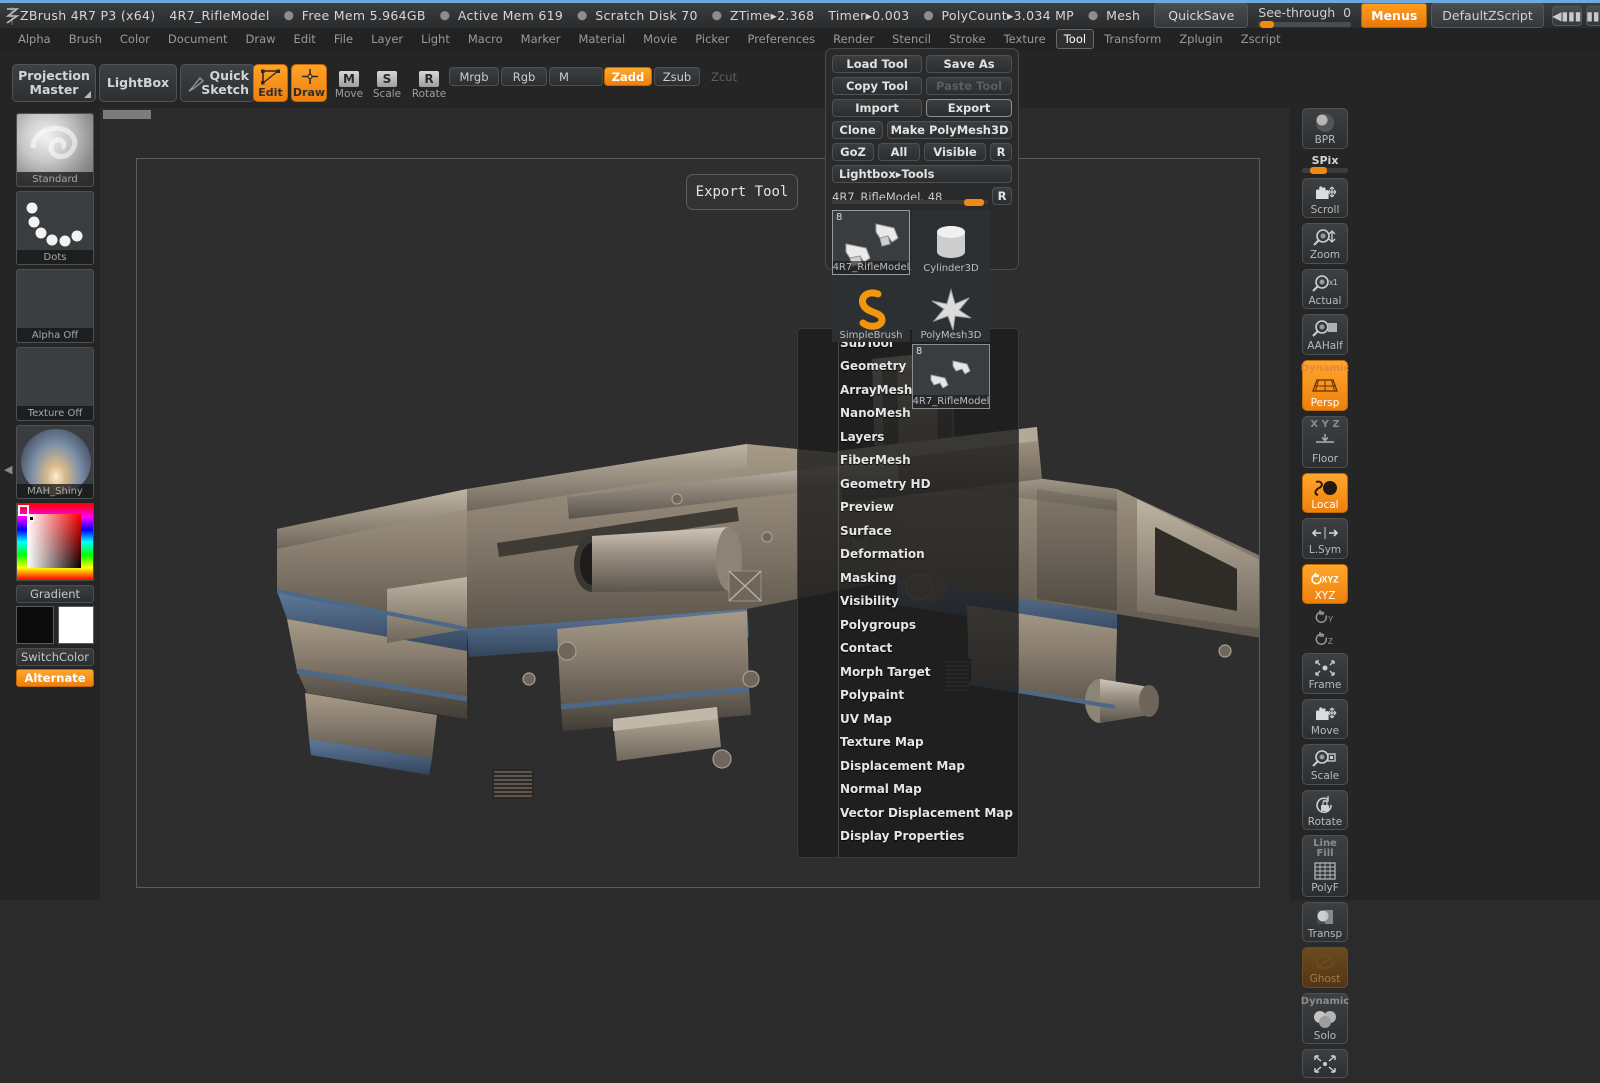 The height and width of the screenshot is (1083, 1600). What do you see at coordinates (349, 83) in the screenshot?
I see `move-button: M Move` at bounding box center [349, 83].